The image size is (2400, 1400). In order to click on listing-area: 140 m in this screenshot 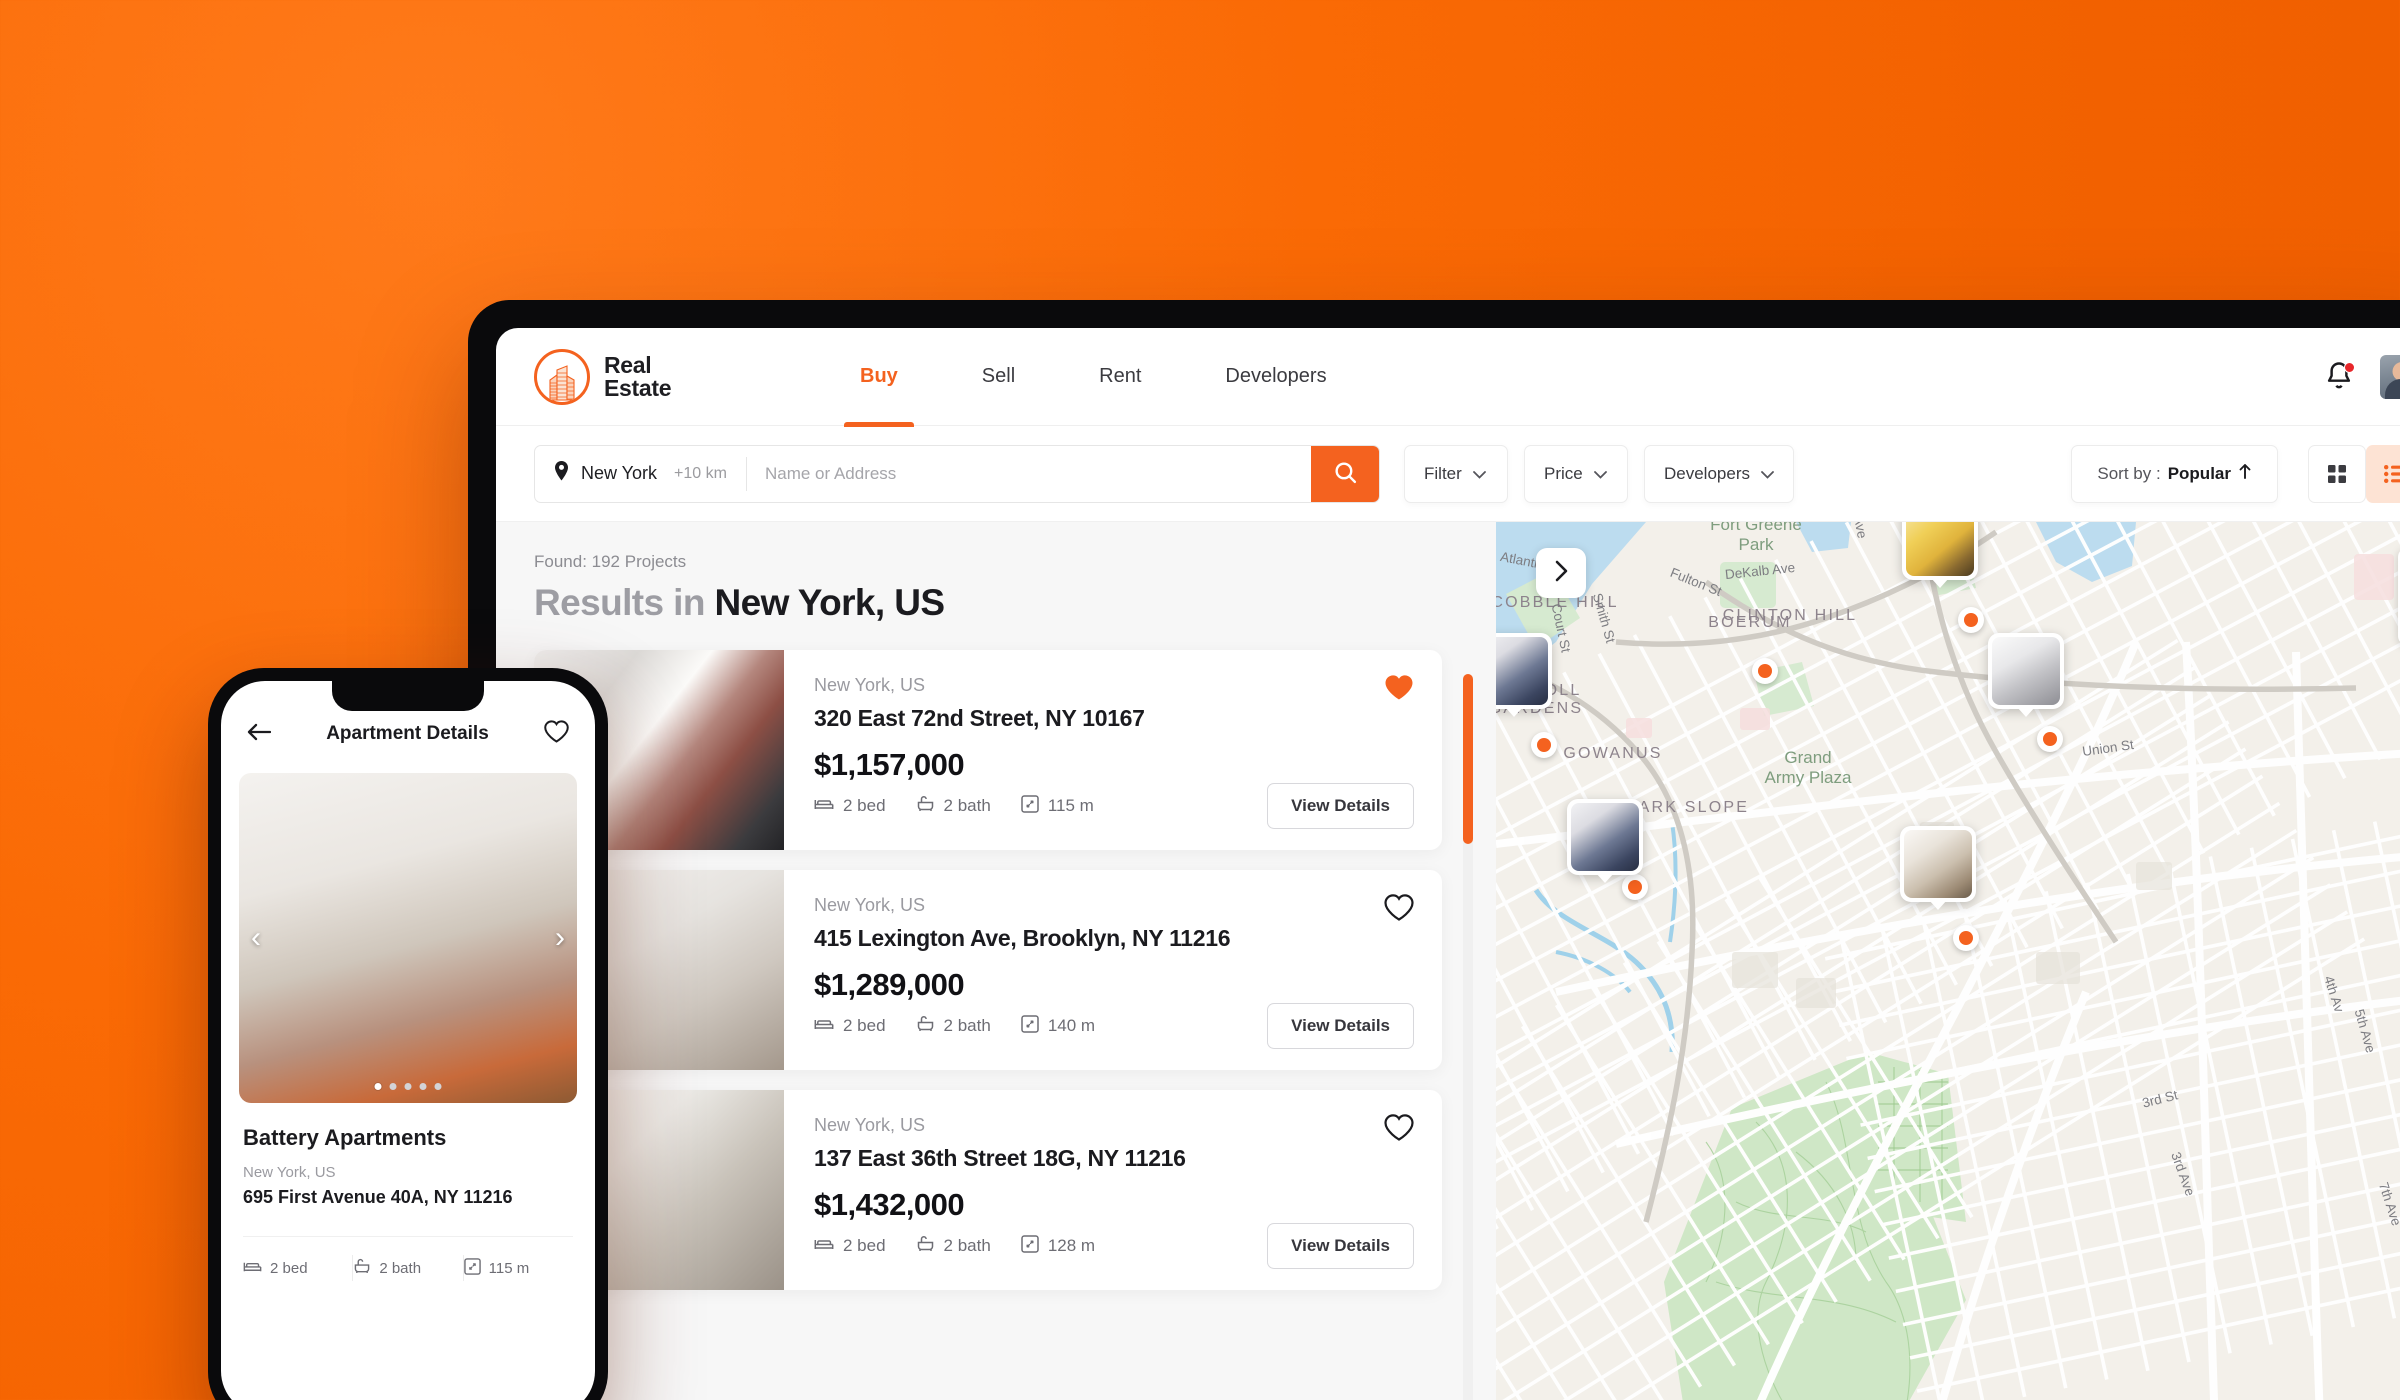, I will do `click(1058, 1026)`.